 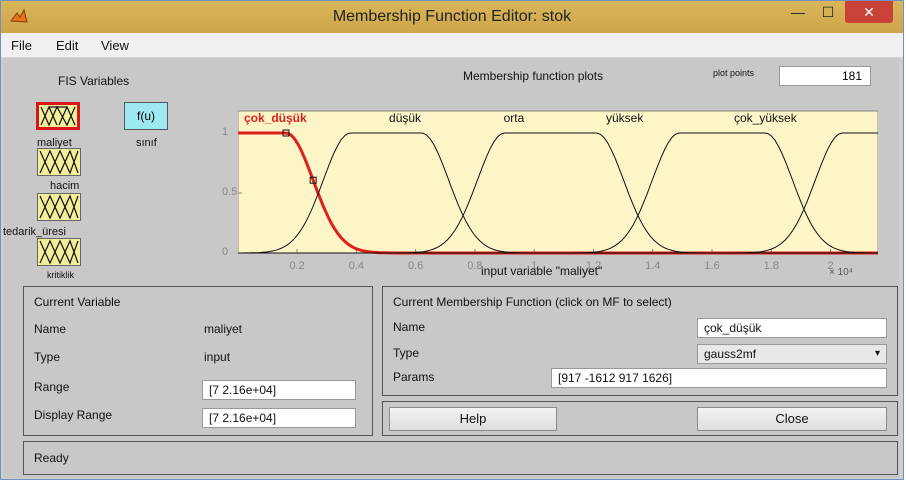 What do you see at coordinates (719, 378) in the screenshot?
I see `mf-params-input: [917 -1612 917 1626]` at bounding box center [719, 378].